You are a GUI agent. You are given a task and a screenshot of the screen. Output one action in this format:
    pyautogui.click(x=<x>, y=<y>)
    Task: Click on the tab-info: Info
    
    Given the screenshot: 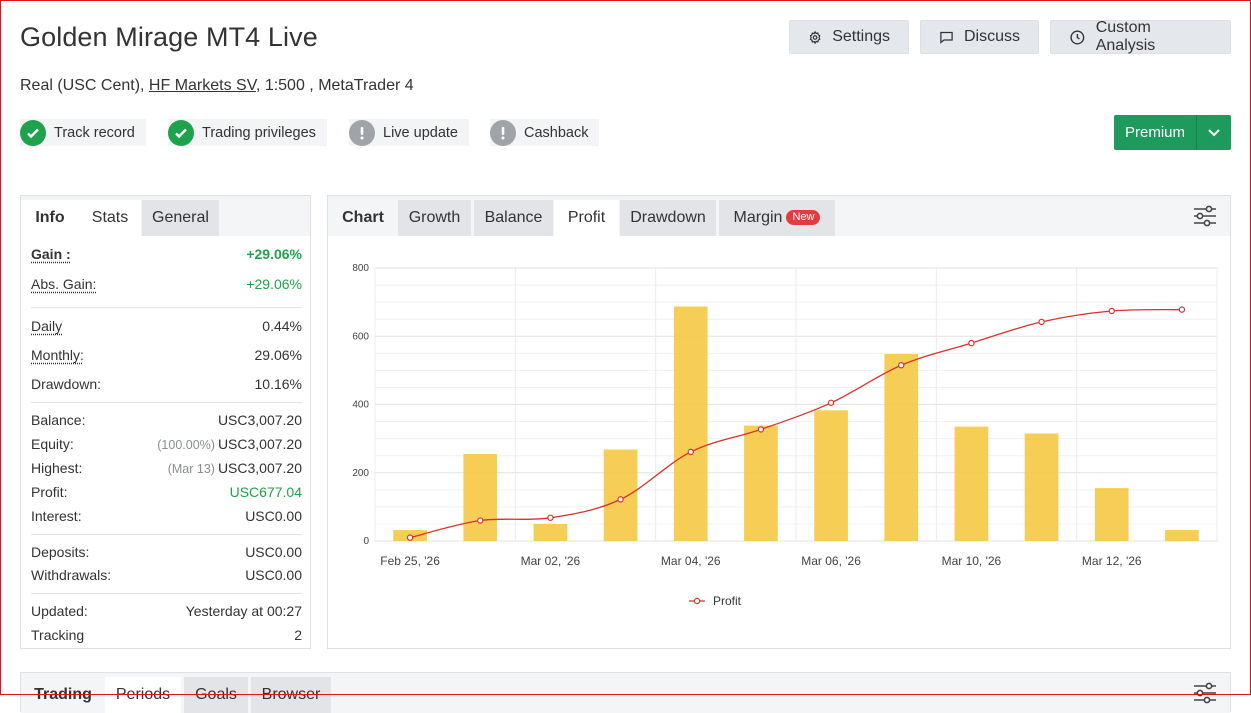 What is the action you would take?
    pyautogui.click(x=50, y=218)
    